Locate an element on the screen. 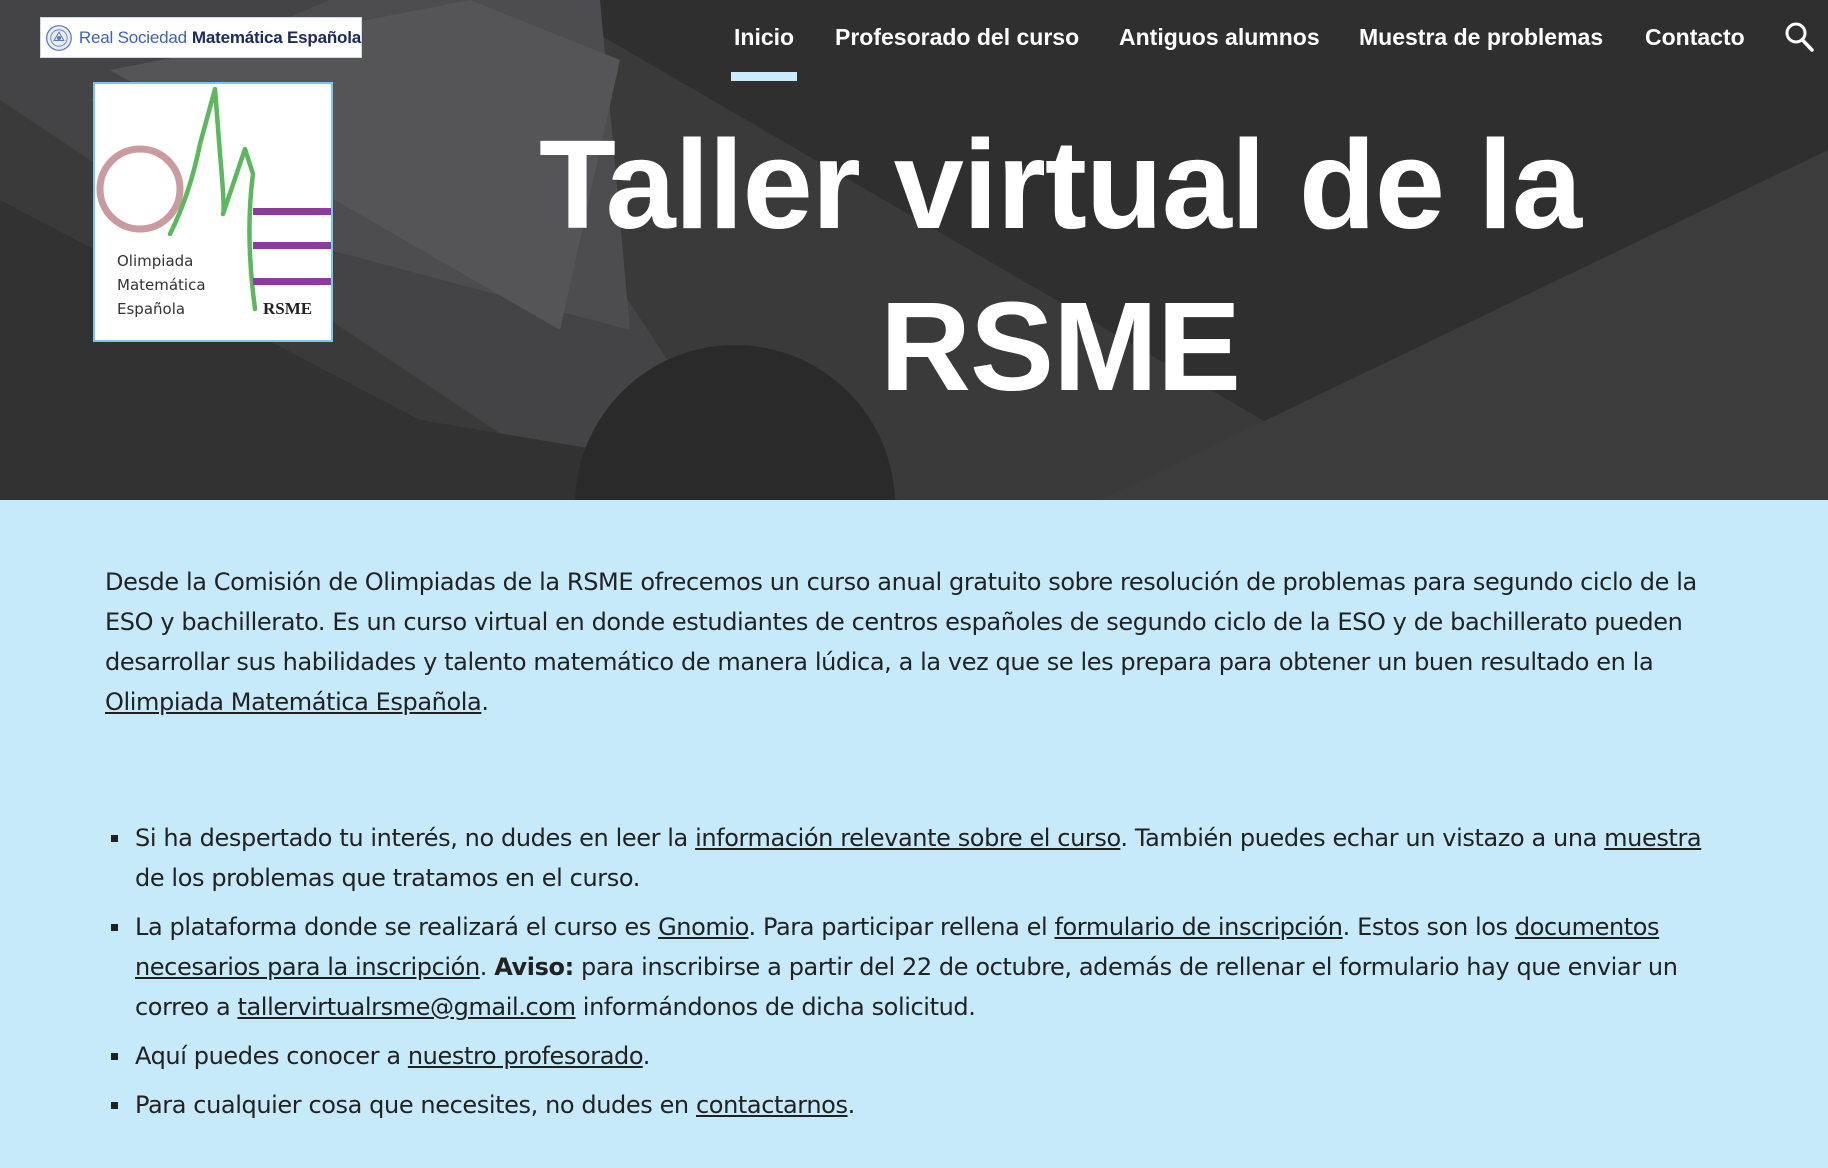  link-contactarnos: contactarnos is located at coordinates (772, 1105).